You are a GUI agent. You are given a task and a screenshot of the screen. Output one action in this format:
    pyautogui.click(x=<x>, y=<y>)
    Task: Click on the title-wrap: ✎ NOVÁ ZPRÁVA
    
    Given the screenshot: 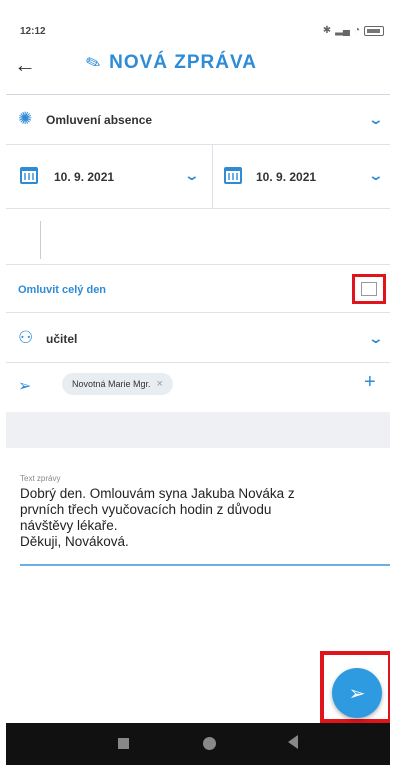 What is the action you would take?
    pyautogui.click(x=169, y=62)
    